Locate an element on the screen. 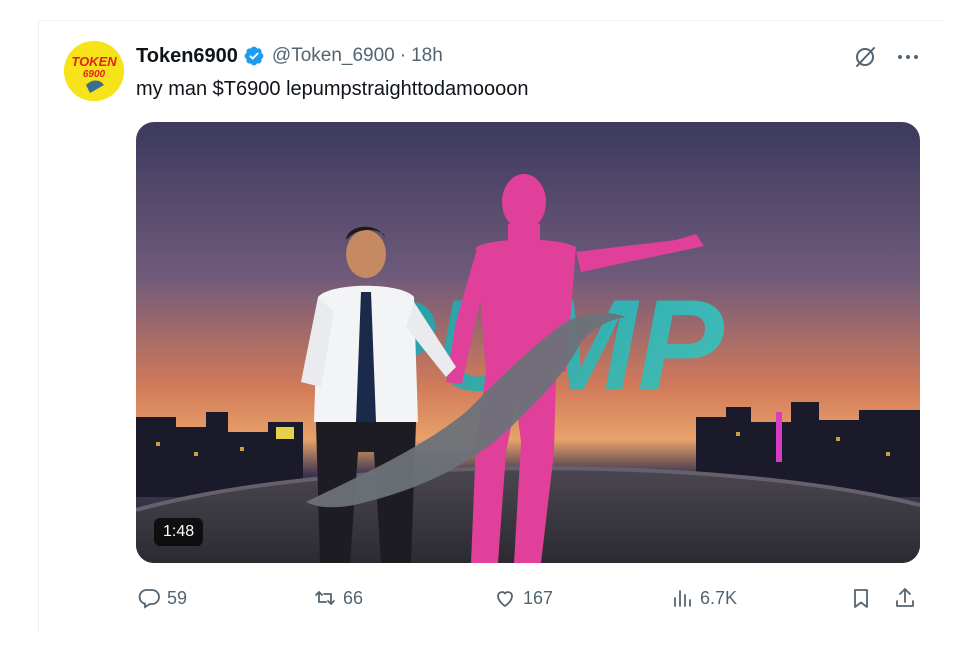  token6900-logo: TOKEN 6900 is located at coordinates (94, 71).